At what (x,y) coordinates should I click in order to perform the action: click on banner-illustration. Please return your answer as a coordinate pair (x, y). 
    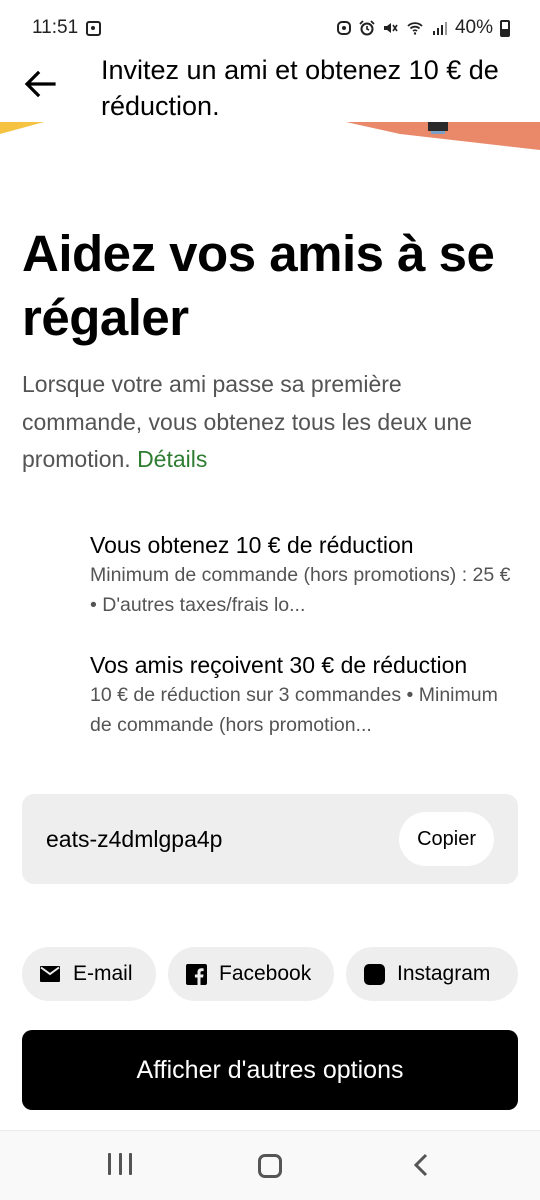
    Looking at the image, I should click on (270, 136).